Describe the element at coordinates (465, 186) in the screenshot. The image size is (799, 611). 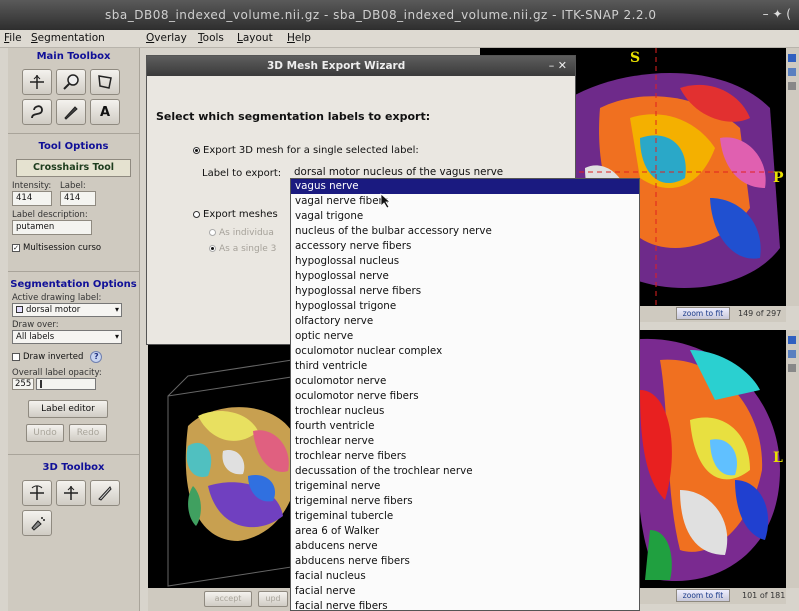
I see `dropdown-item-selected: vagus nerve` at that location.